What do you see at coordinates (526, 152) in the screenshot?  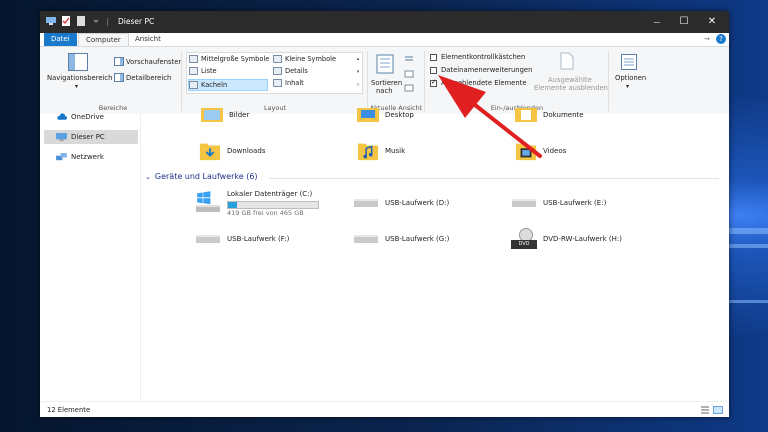 I see `videos-folder-icon` at bounding box center [526, 152].